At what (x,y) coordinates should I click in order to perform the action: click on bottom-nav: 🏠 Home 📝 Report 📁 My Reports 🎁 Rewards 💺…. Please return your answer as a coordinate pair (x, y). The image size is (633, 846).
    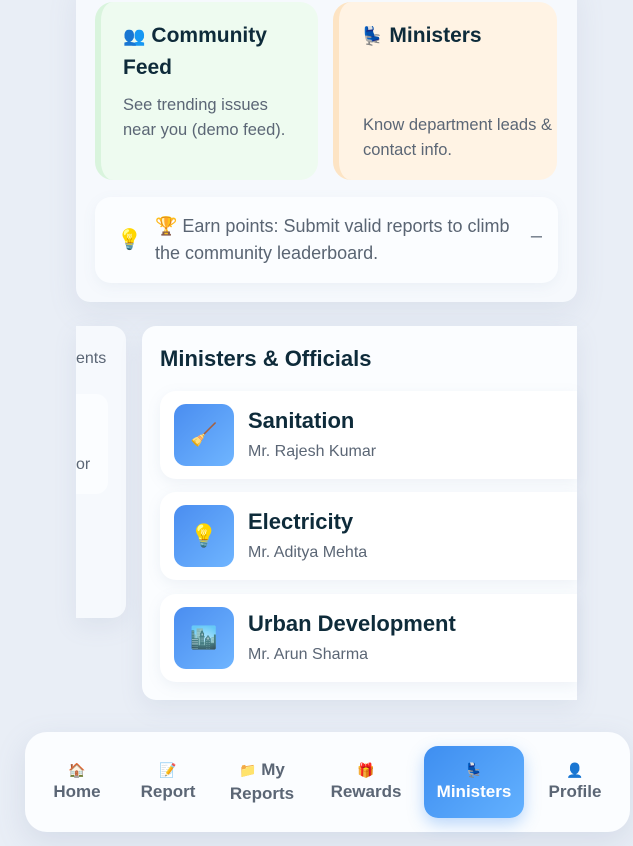
    Looking at the image, I should click on (327, 782).